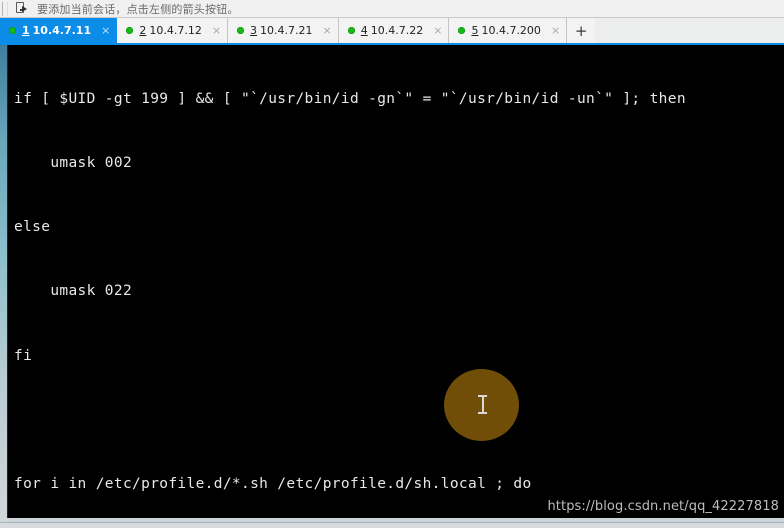 The height and width of the screenshot is (528, 784). I want to click on tab-10-4-7-200: 5 10.4.7.200 ×, so click(508, 31).